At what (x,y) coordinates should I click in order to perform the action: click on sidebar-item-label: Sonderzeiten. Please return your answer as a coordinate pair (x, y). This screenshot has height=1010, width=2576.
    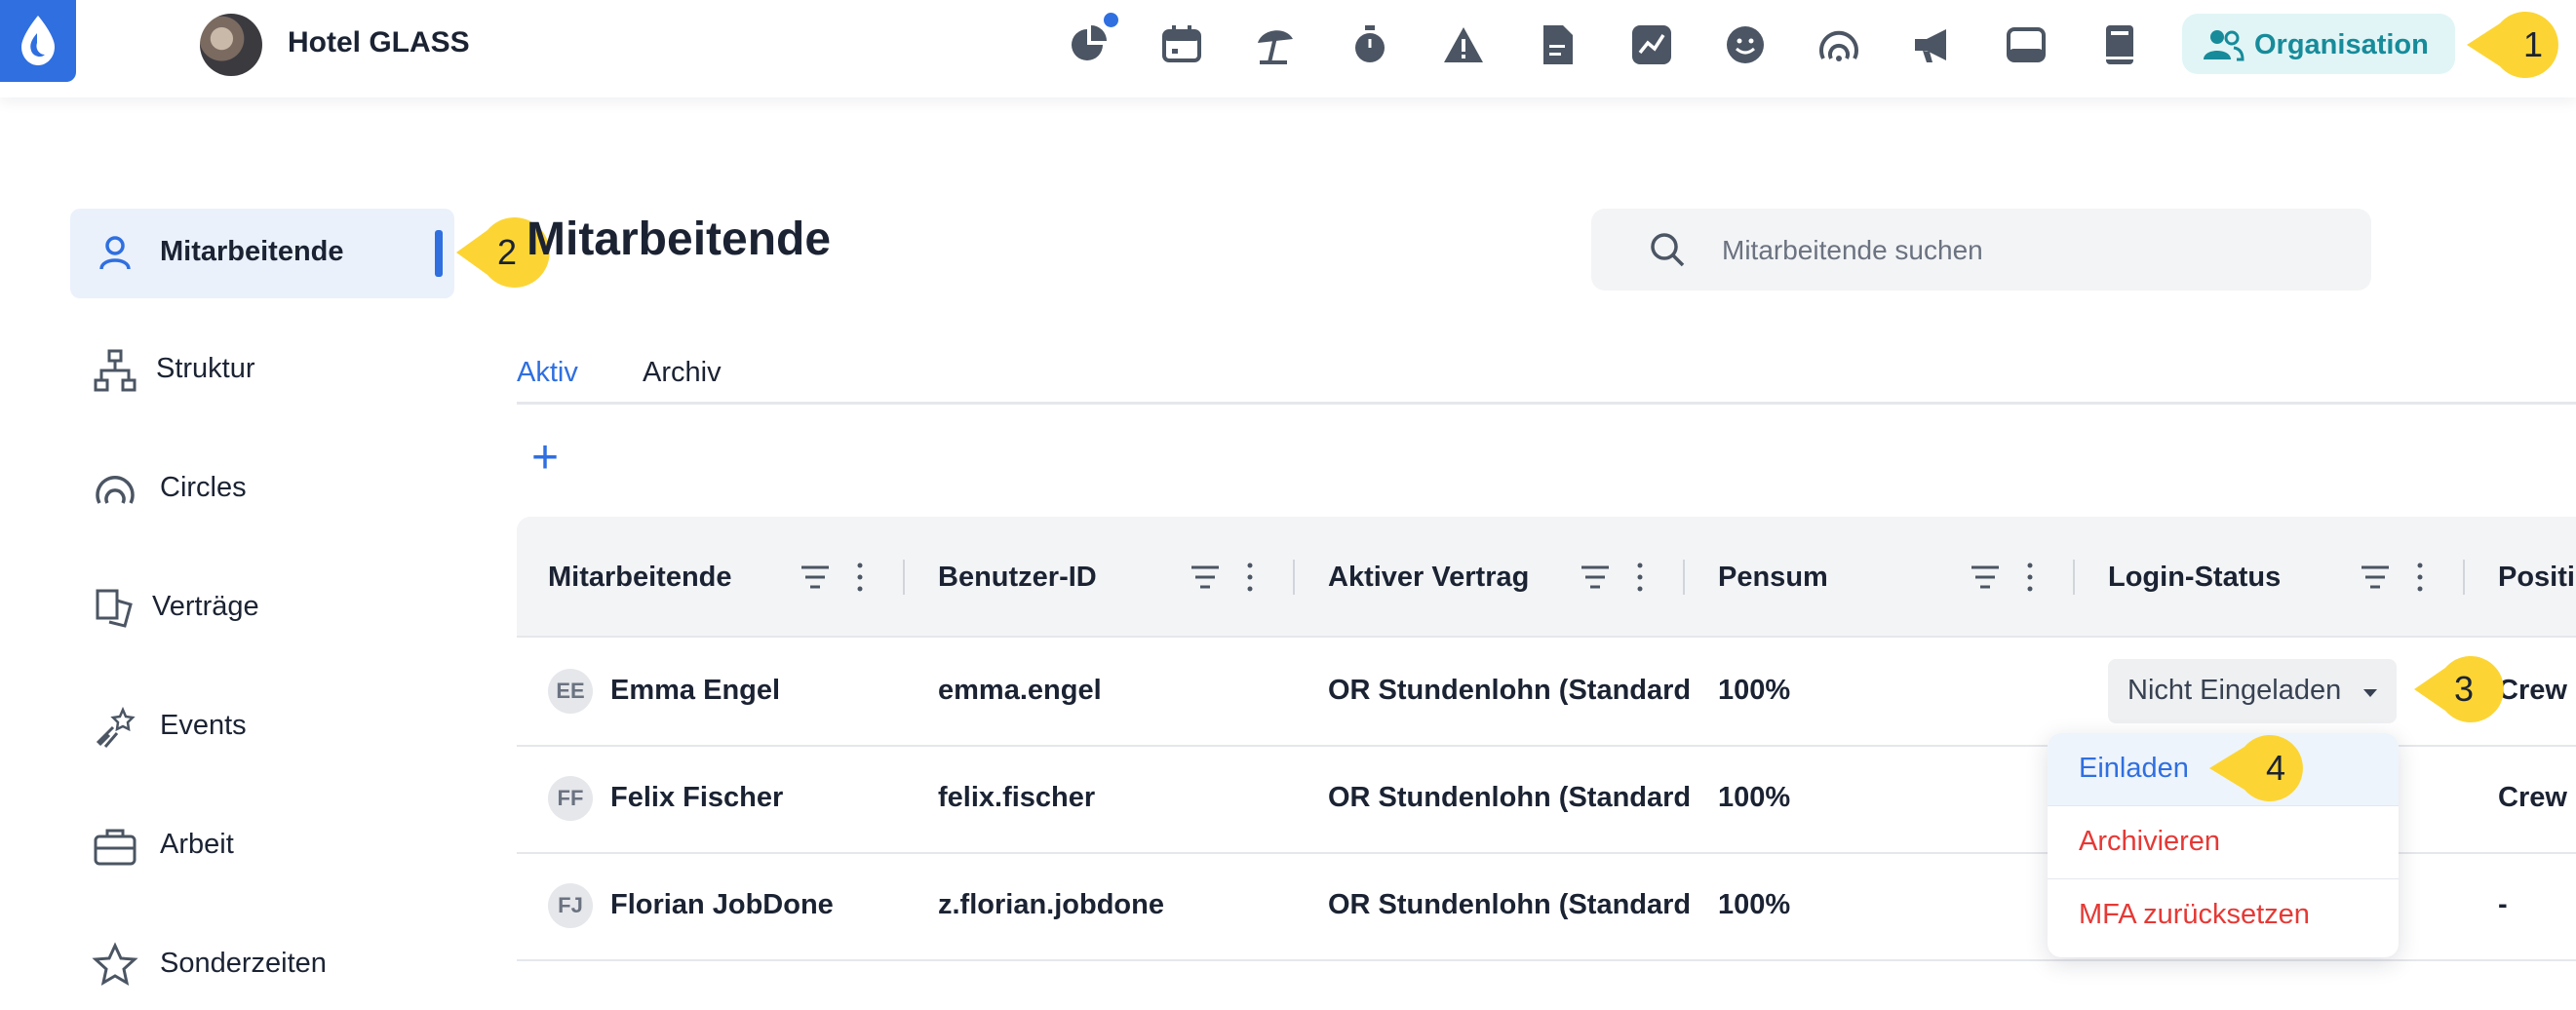
    Looking at the image, I should click on (243, 963).